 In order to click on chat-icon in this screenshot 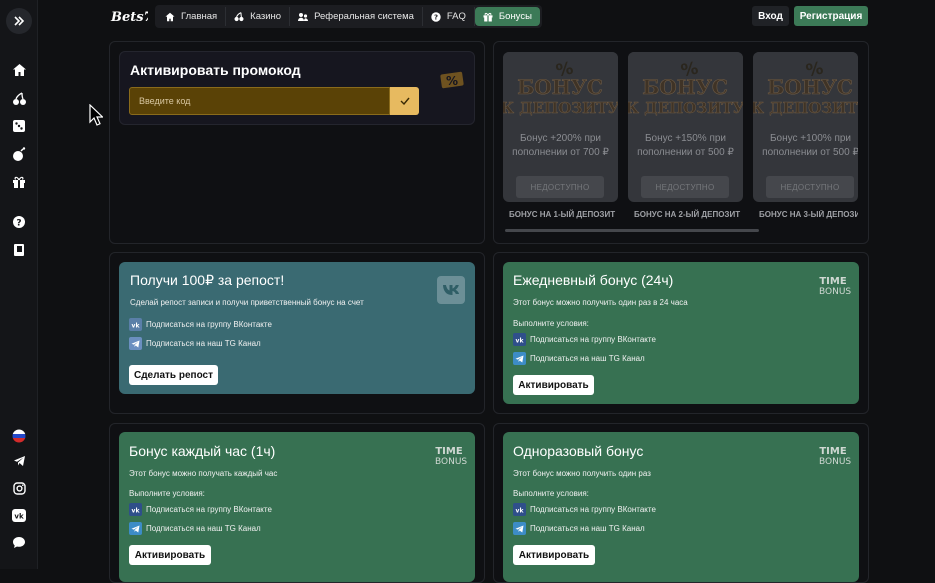, I will do `click(19, 542)`.